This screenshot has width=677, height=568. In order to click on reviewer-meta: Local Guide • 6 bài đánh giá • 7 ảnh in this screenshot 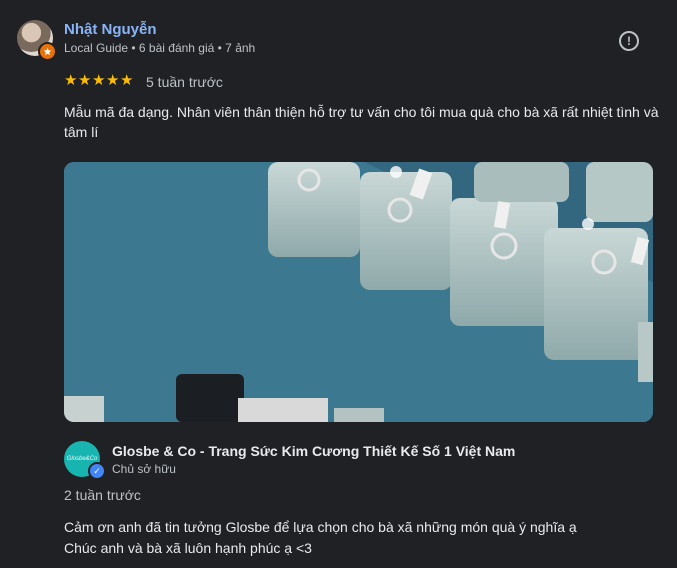, I will do `click(159, 48)`.